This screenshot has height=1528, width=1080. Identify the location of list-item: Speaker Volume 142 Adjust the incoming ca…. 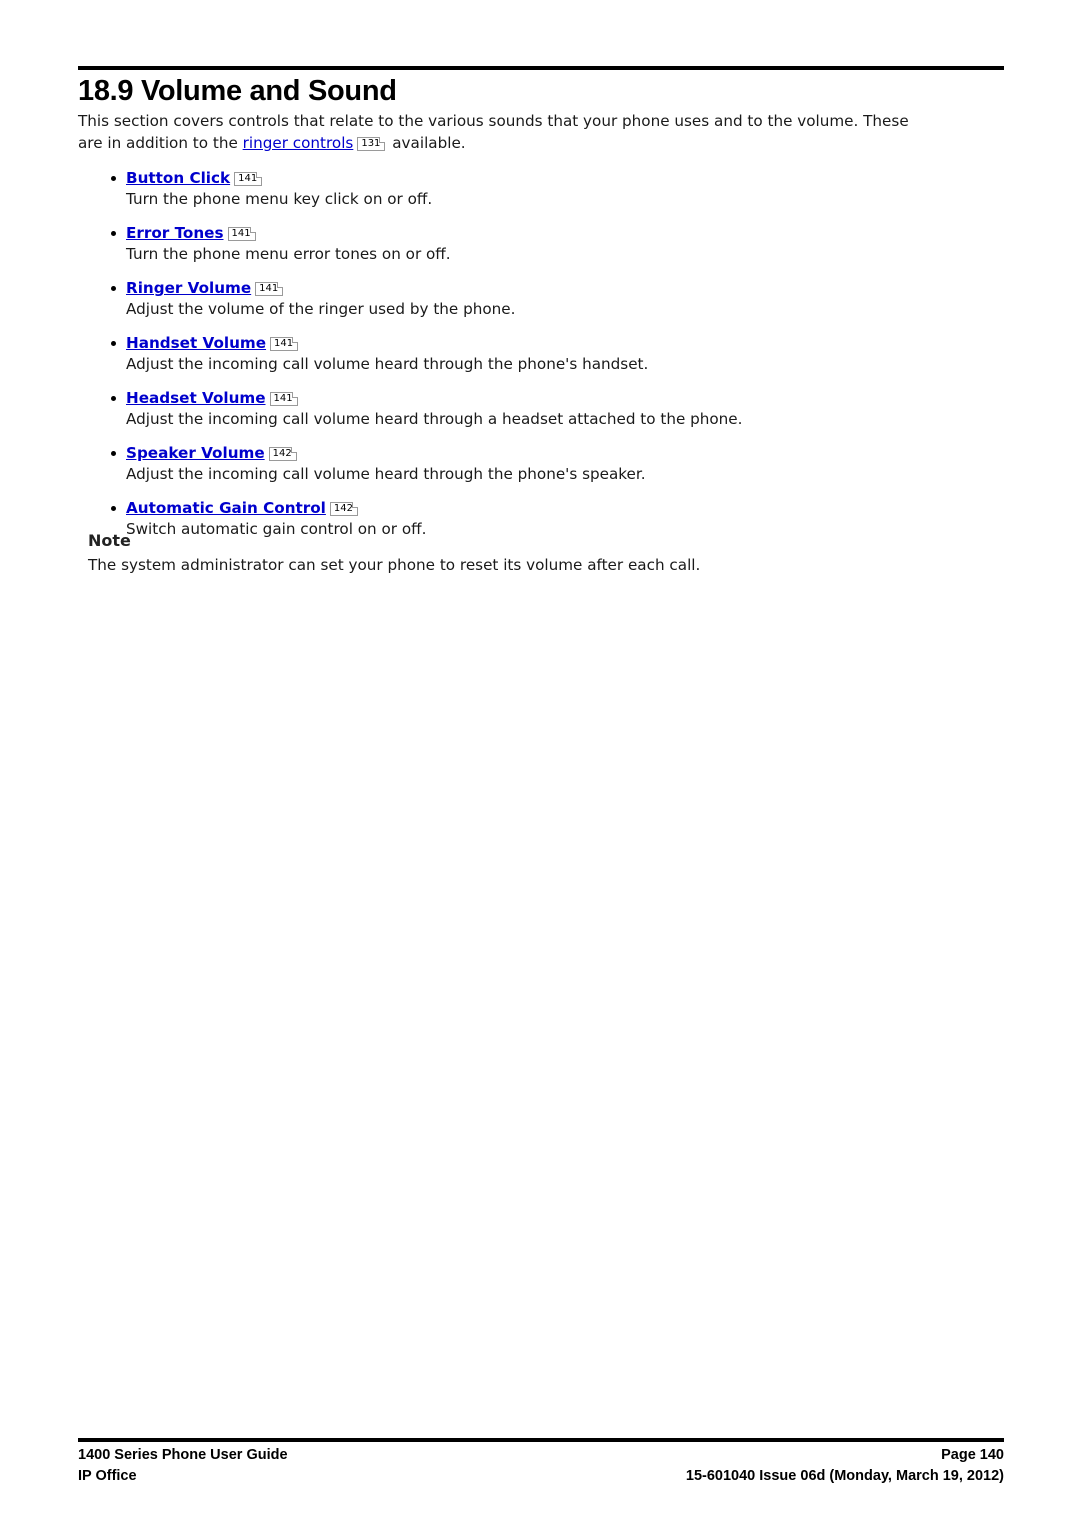
(508, 464).